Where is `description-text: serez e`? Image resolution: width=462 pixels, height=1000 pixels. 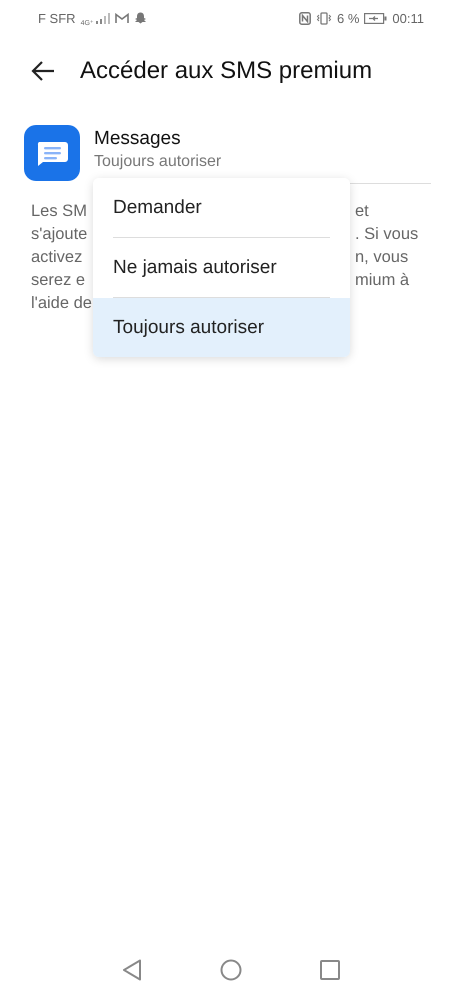
description-text: serez e is located at coordinates (58, 280).